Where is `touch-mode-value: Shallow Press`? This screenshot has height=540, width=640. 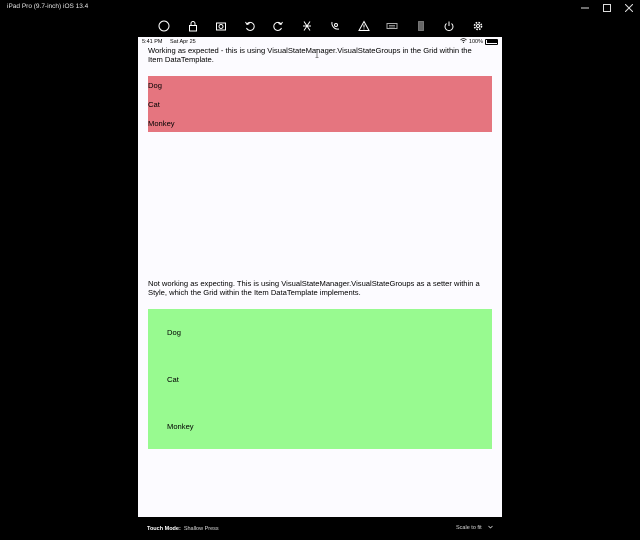
touch-mode-value: Shallow Press is located at coordinates (201, 529).